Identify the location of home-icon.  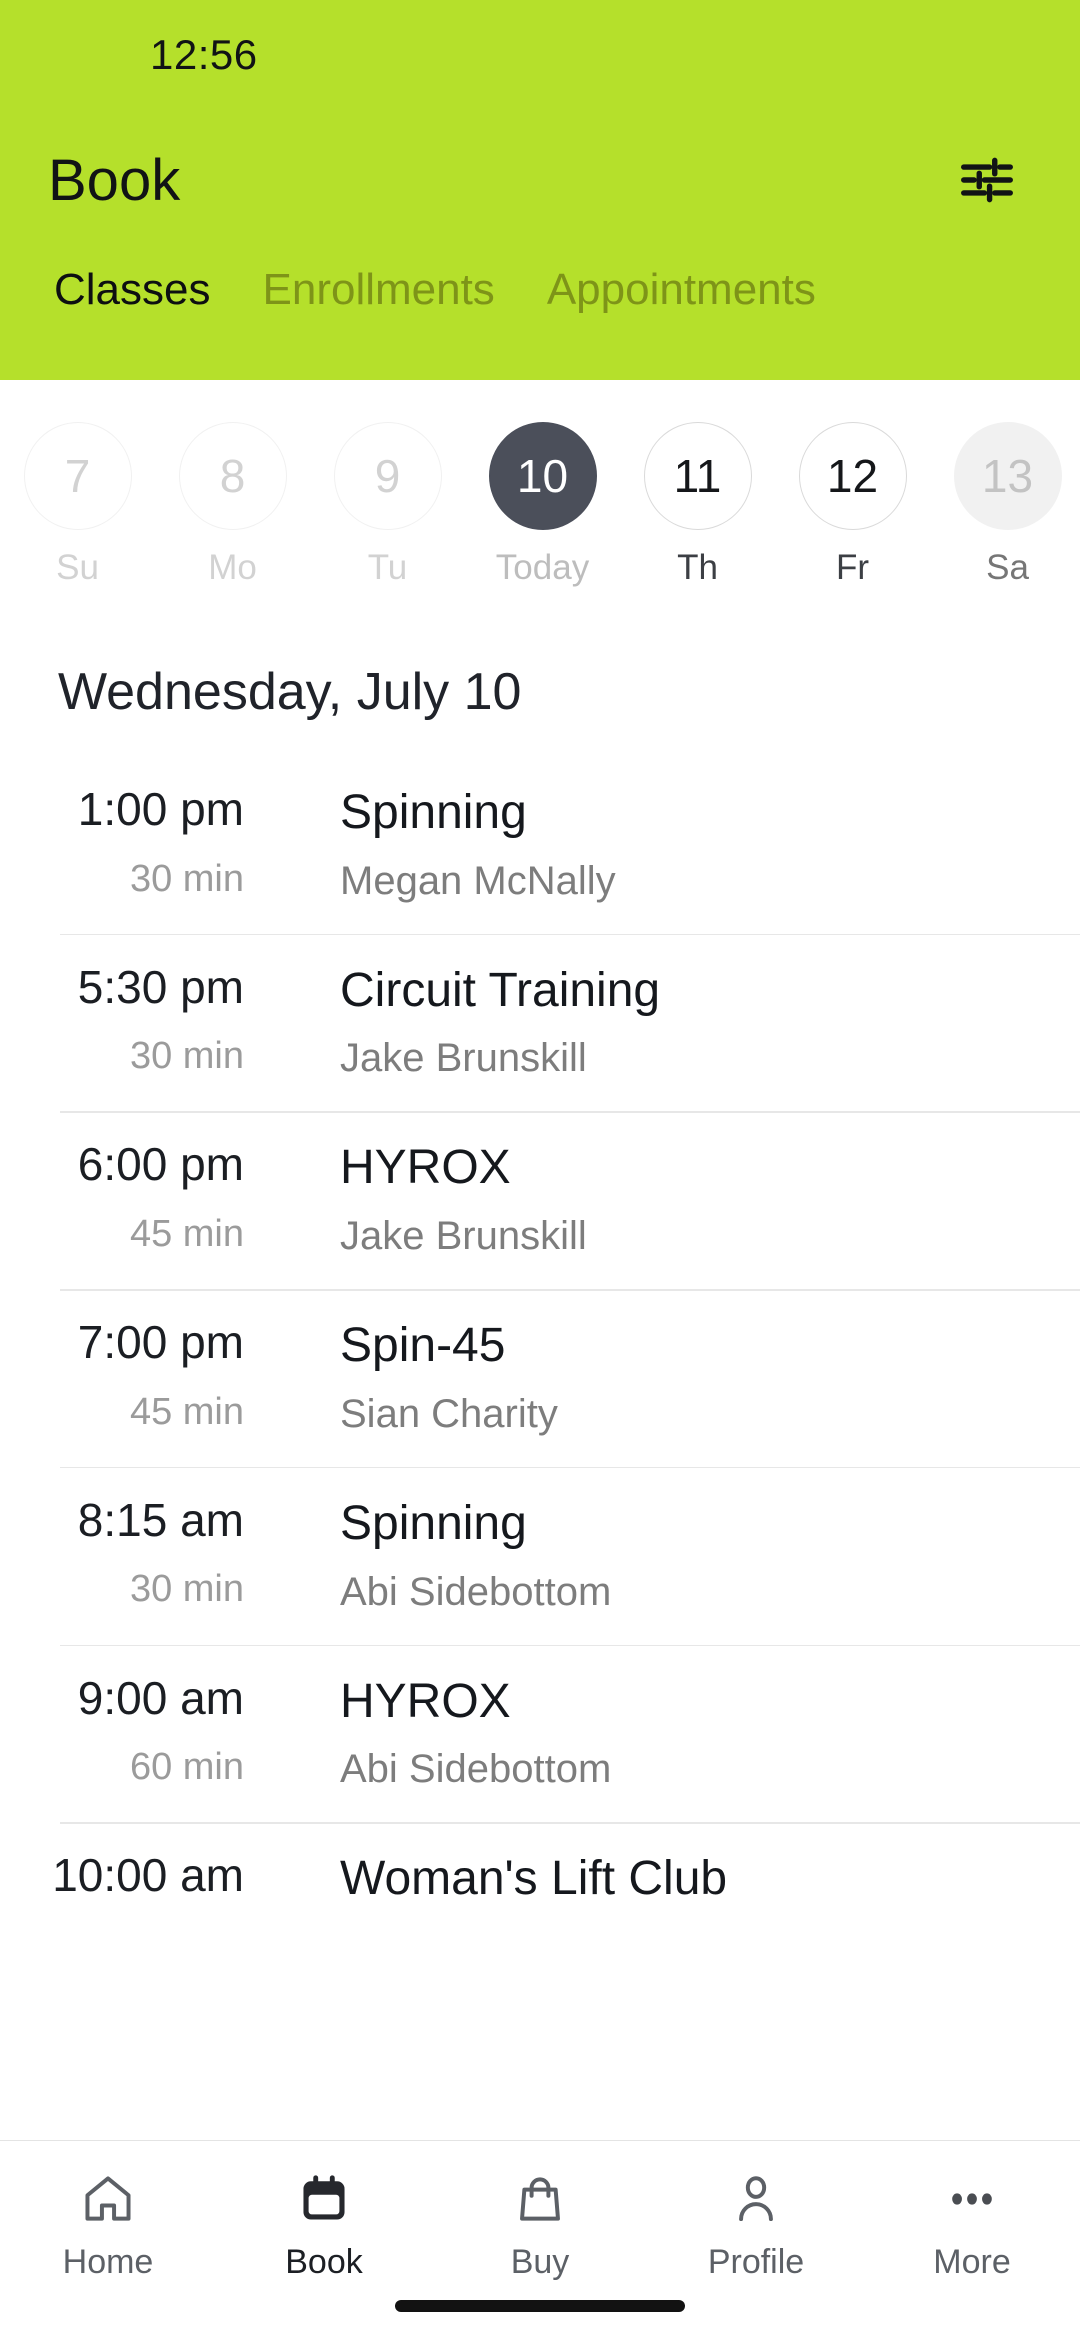
(108, 2199).